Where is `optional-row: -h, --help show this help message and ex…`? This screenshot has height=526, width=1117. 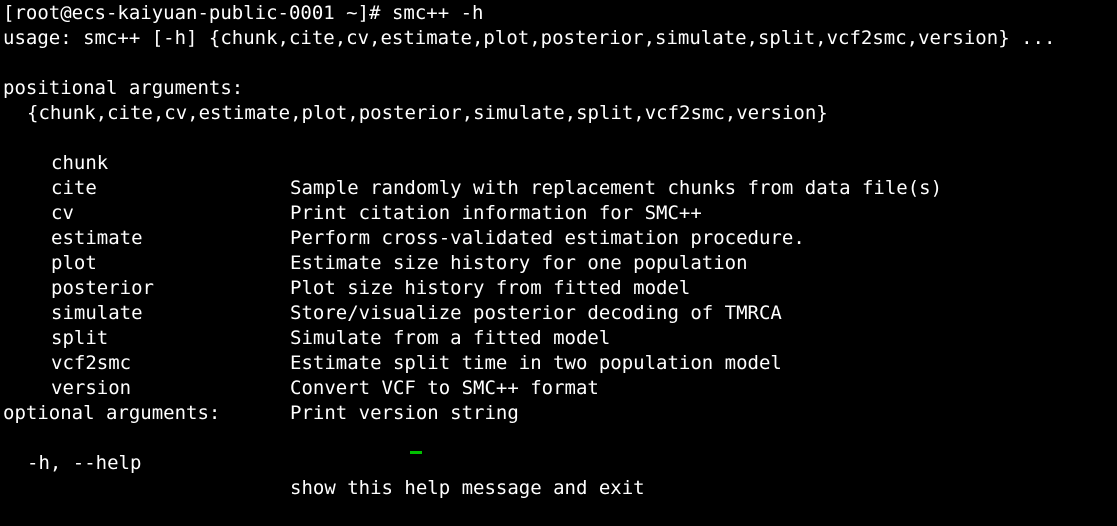
optional-row: -h, --help show this help message and ex… is located at coordinates (558, 462).